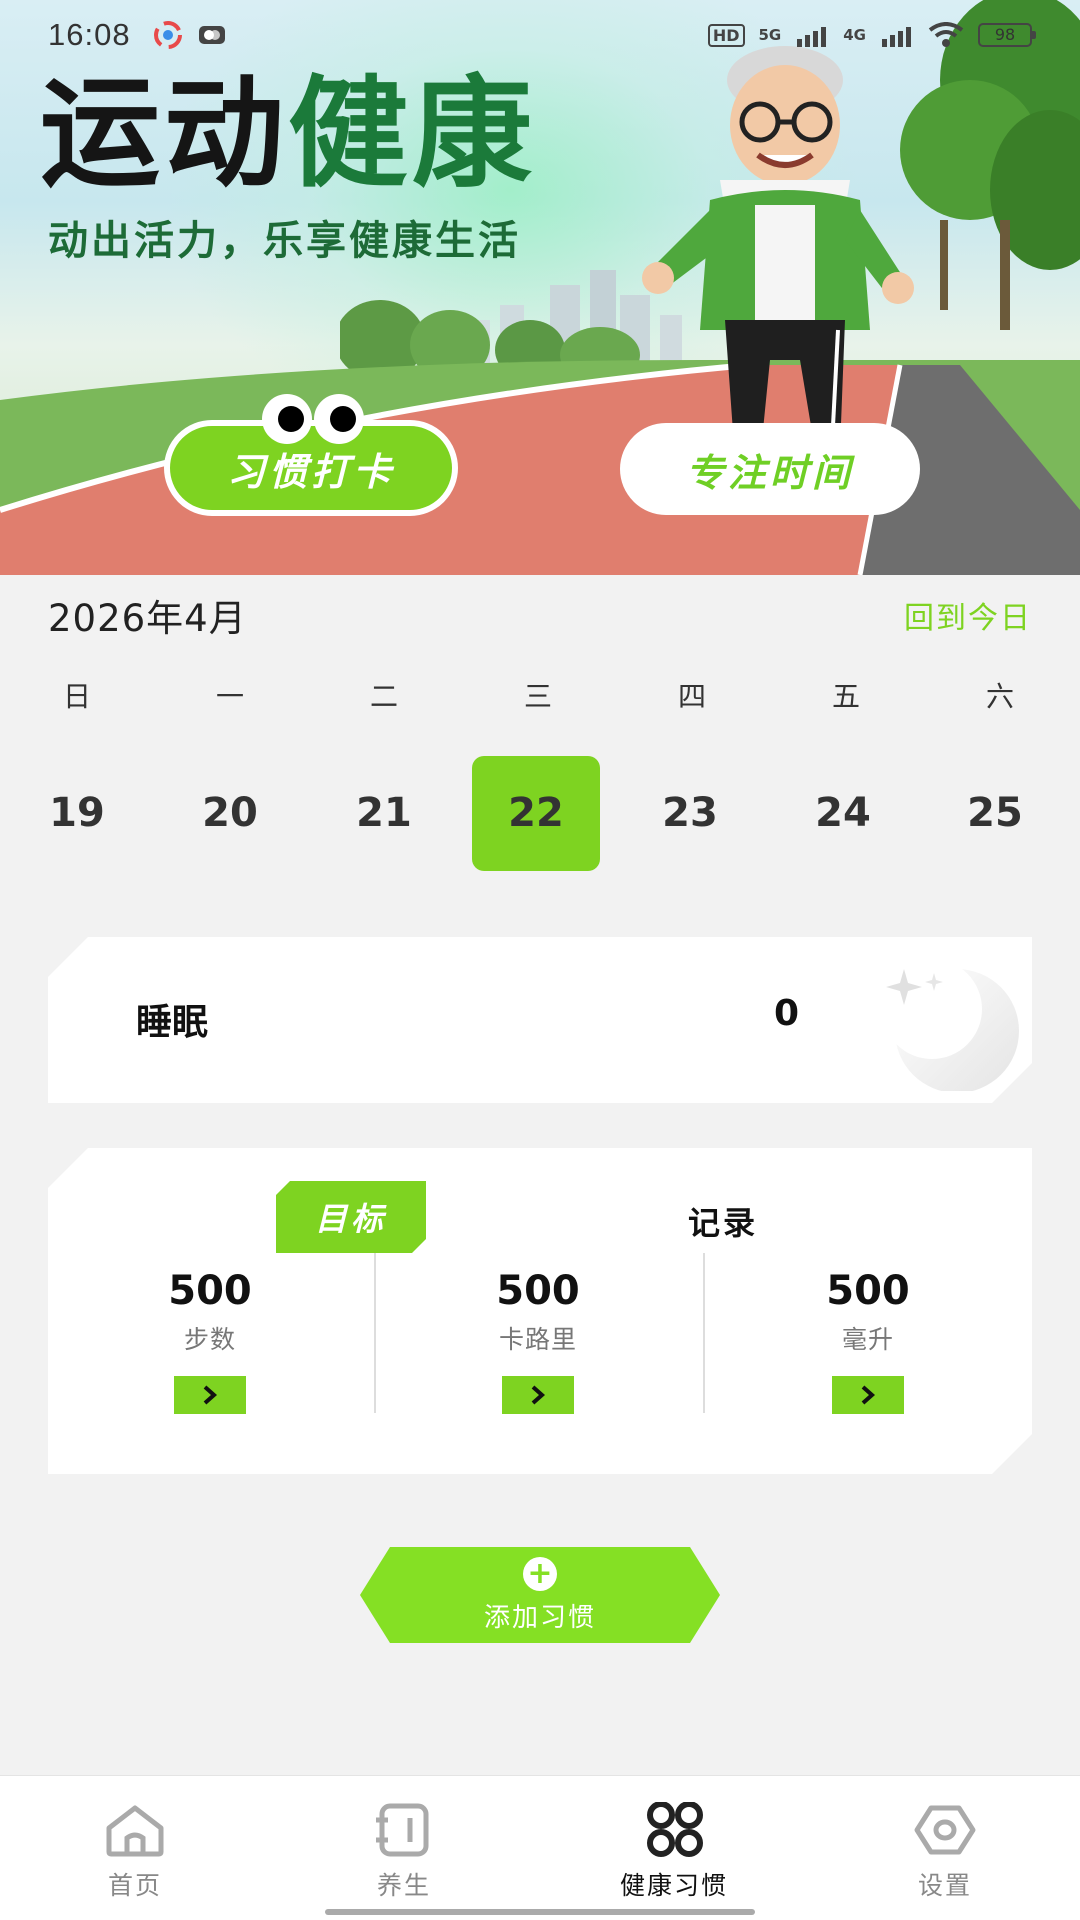  I want to click on steps-value: 500, so click(210, 1291).